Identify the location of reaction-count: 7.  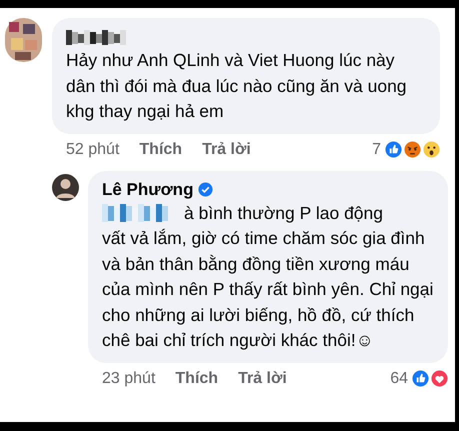
(376, 149).